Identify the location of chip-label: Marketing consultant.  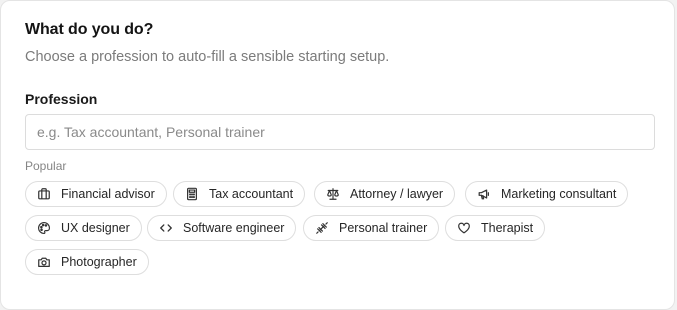
(559, 194).